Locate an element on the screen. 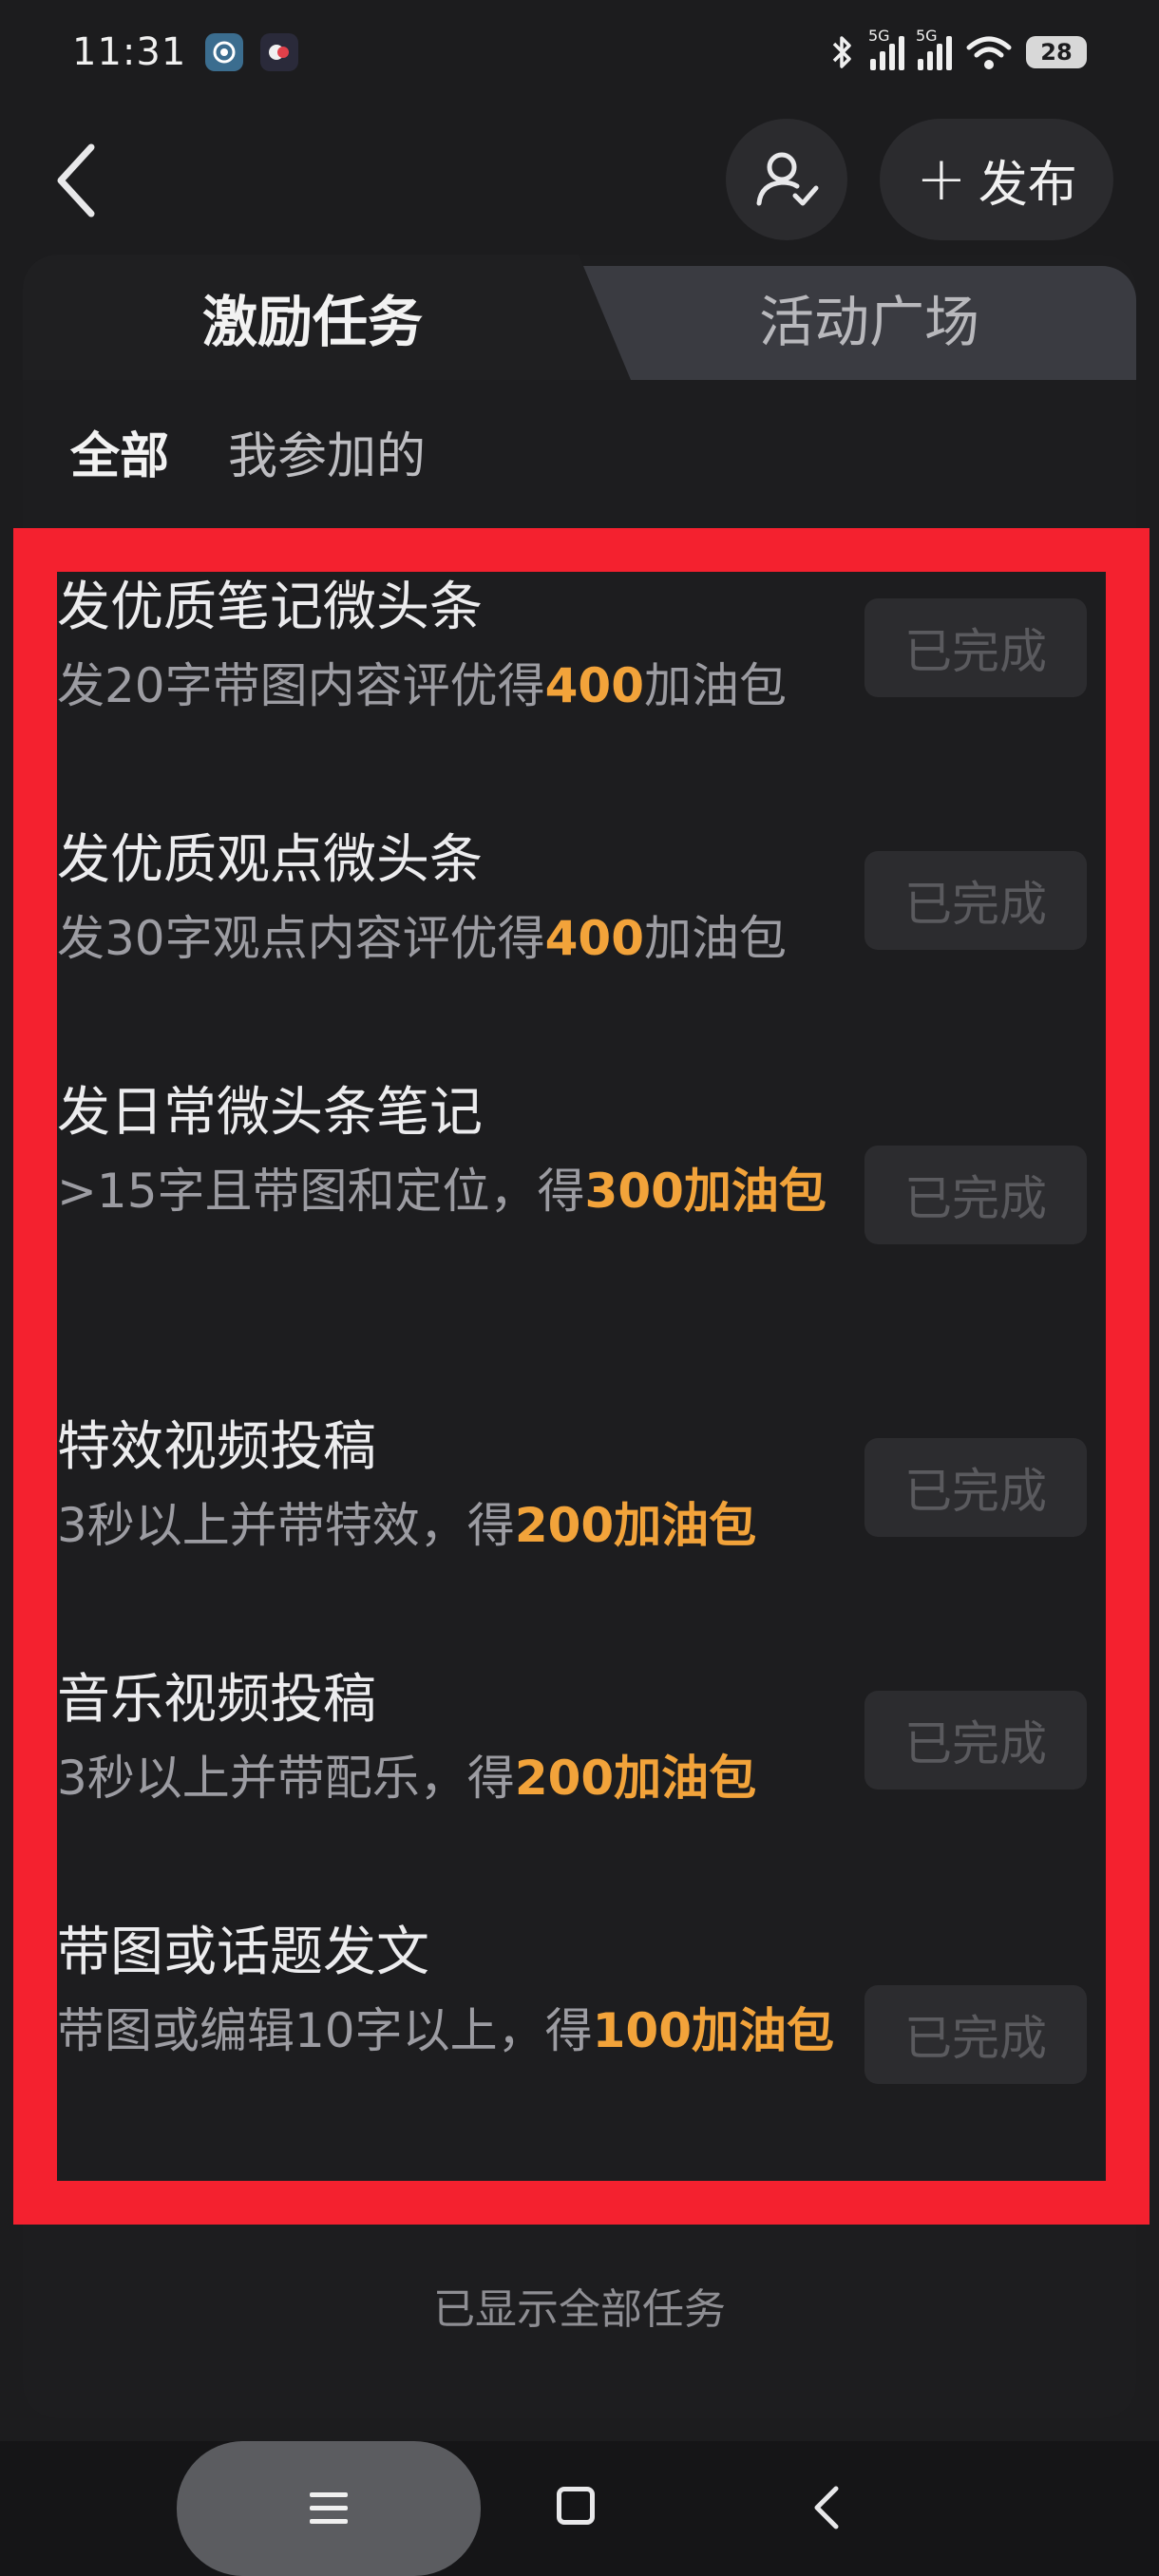 This screenshot has width=1159, height=2576. task-description: >15字且带图和定位，得300加油包 is located at coordinates (441, 1191).